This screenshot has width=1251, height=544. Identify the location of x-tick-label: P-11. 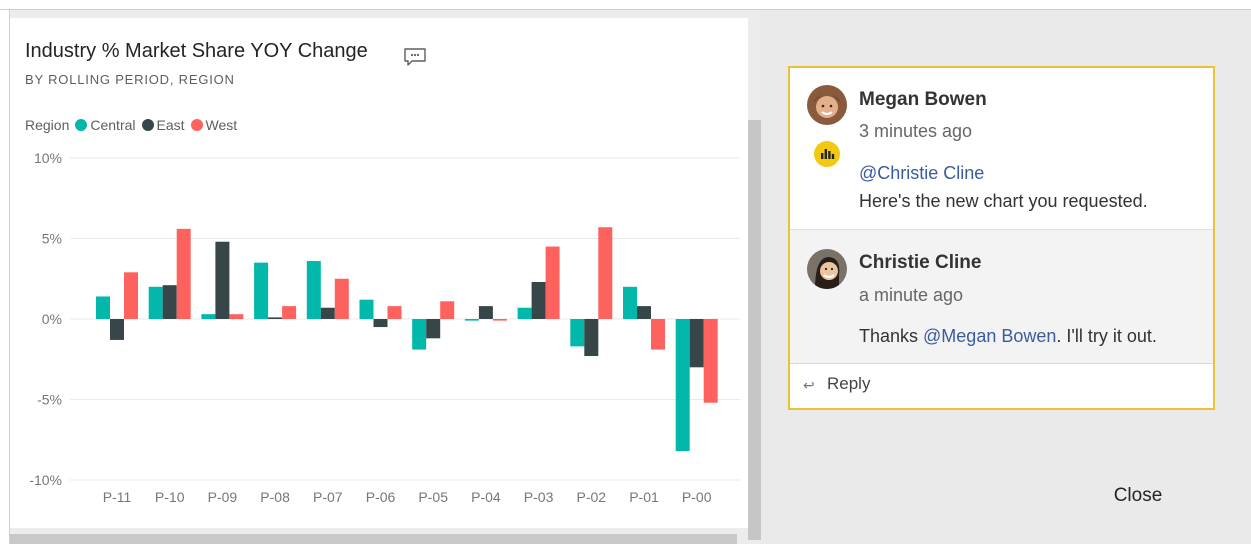
(117, 497).